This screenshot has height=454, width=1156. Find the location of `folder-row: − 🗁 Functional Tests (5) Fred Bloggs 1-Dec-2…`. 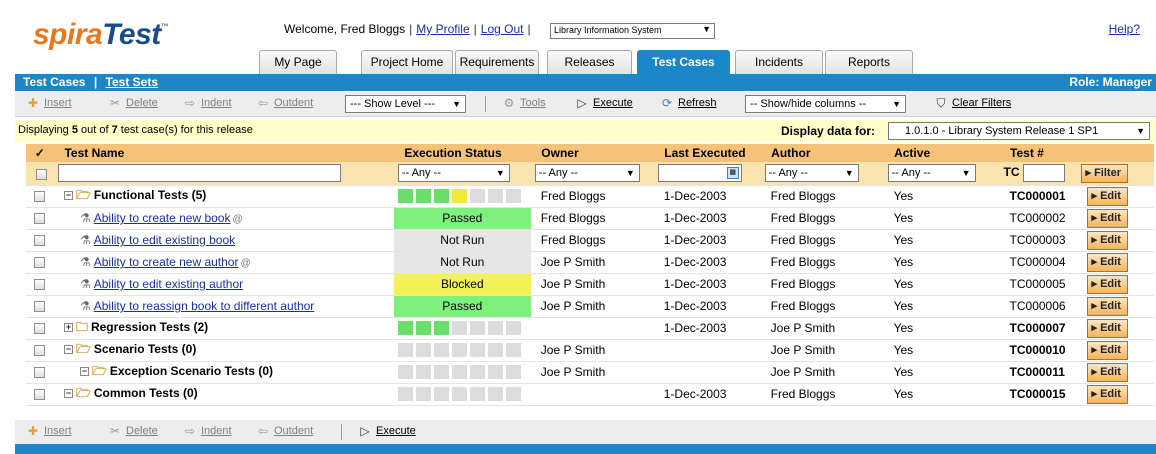

folder-row: − 🗁 Functional Tests (5) Fred Bloggs 1-Dec-2… is located at coordinates (590, 196).